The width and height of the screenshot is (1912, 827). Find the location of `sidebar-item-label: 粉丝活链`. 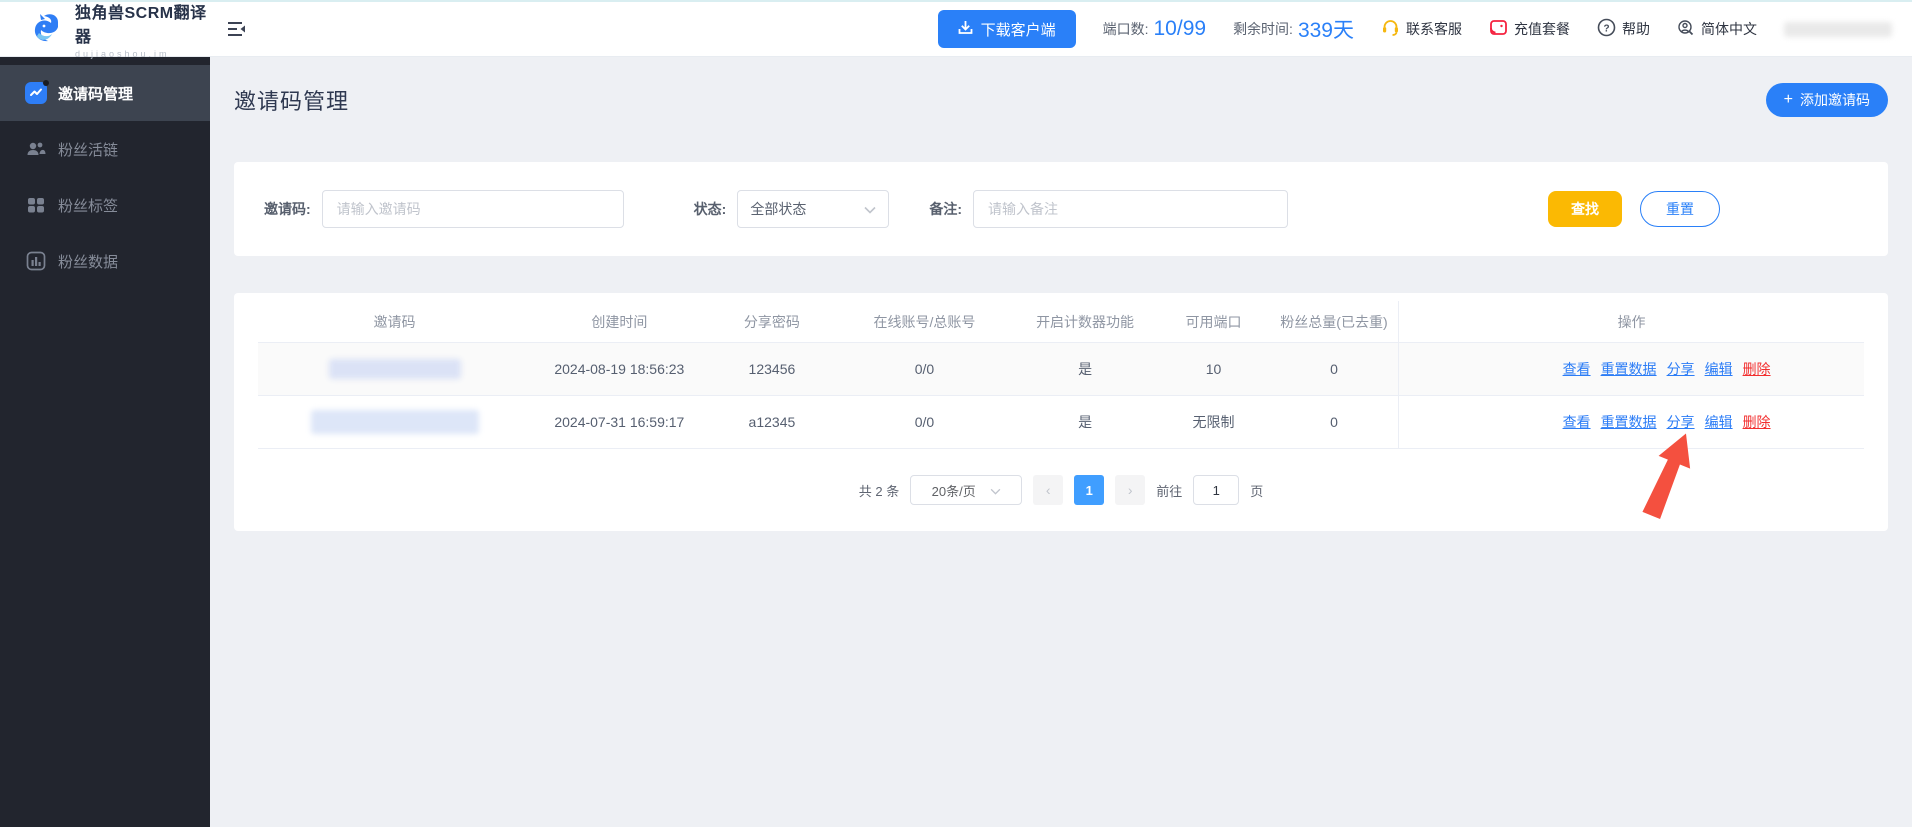

sidebar-item-label: 粉丝活链 is located at coordinates (88, 150).